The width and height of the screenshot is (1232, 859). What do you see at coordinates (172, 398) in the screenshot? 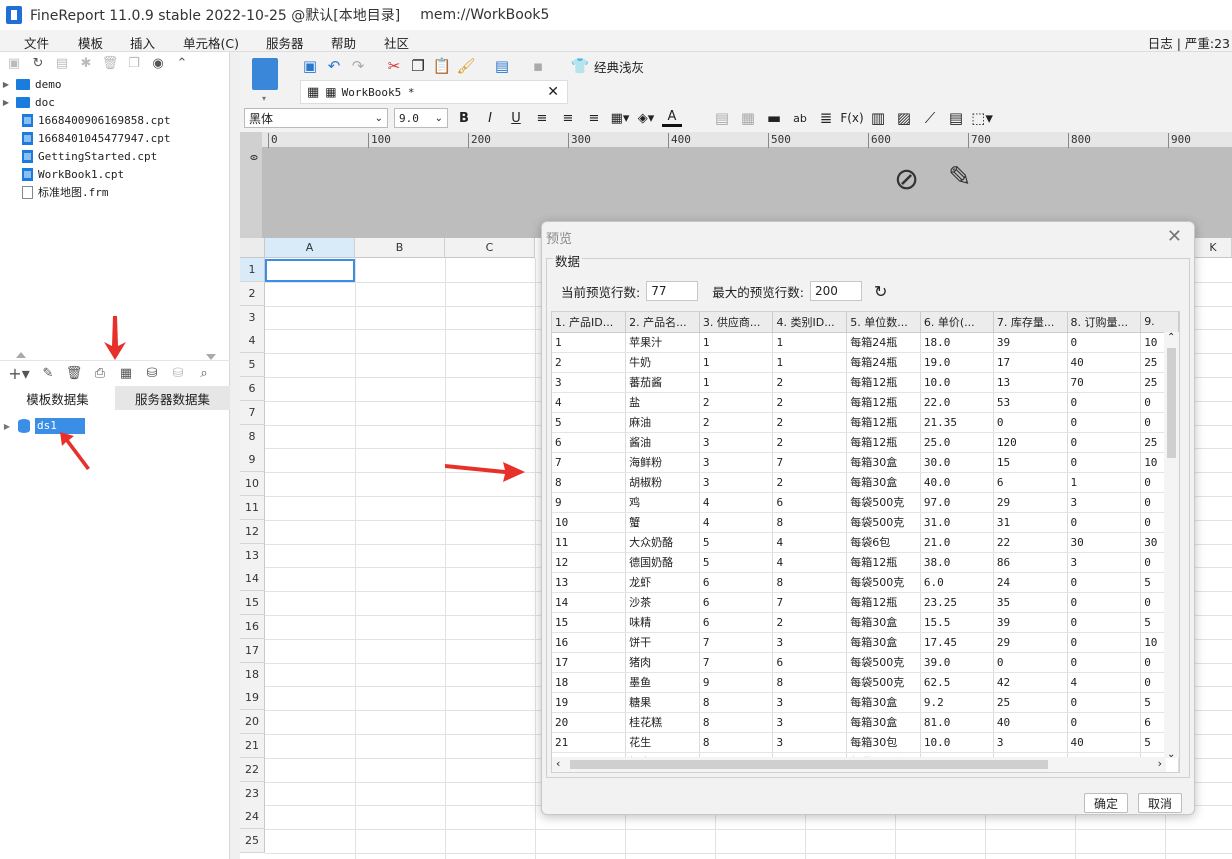
I see `tab-server-dataset: 服务器数据集` at bounding box center [172, 398].